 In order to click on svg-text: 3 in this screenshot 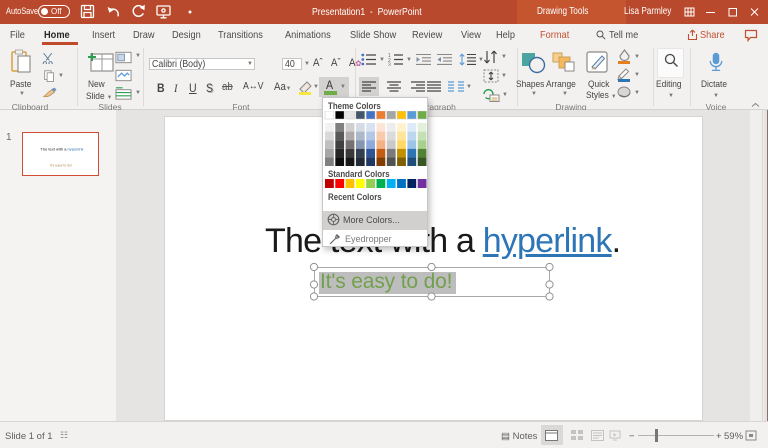, I will do `click(389, 65)`.